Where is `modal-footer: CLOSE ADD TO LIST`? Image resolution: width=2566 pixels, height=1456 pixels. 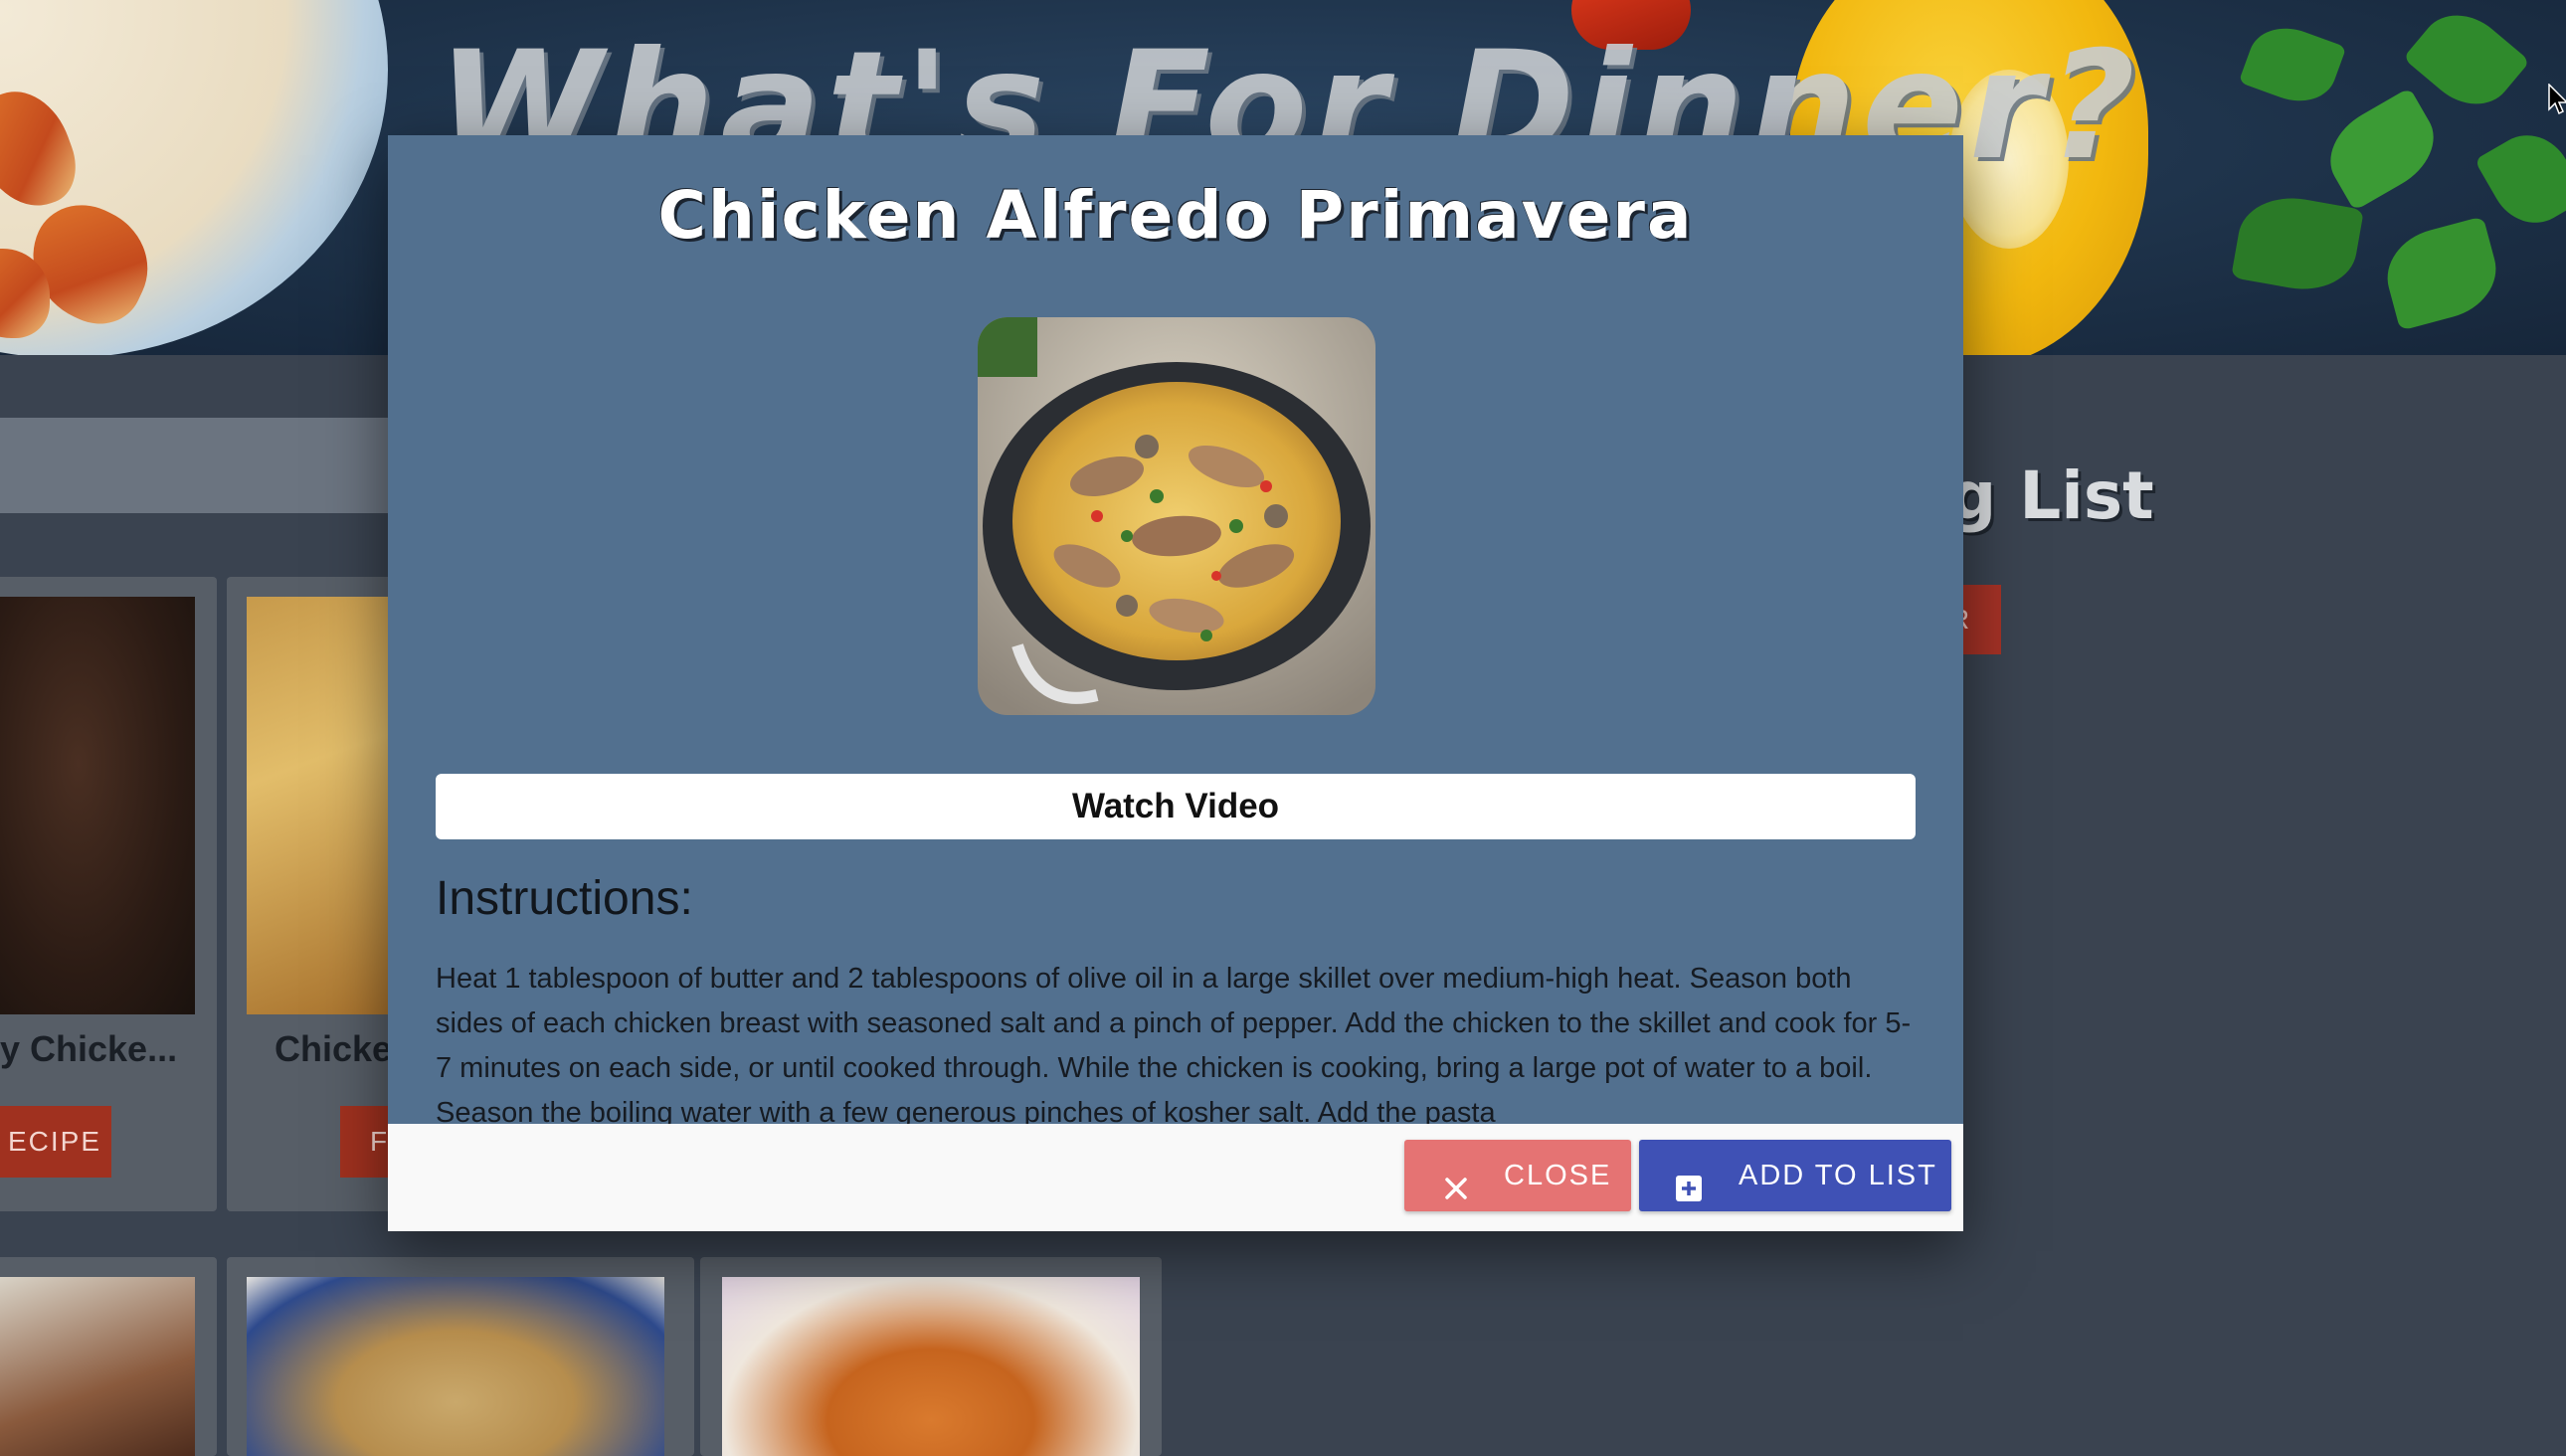
modal-footer: CLOSE ADD TO LIST is located at coordinates (1176, 1177).